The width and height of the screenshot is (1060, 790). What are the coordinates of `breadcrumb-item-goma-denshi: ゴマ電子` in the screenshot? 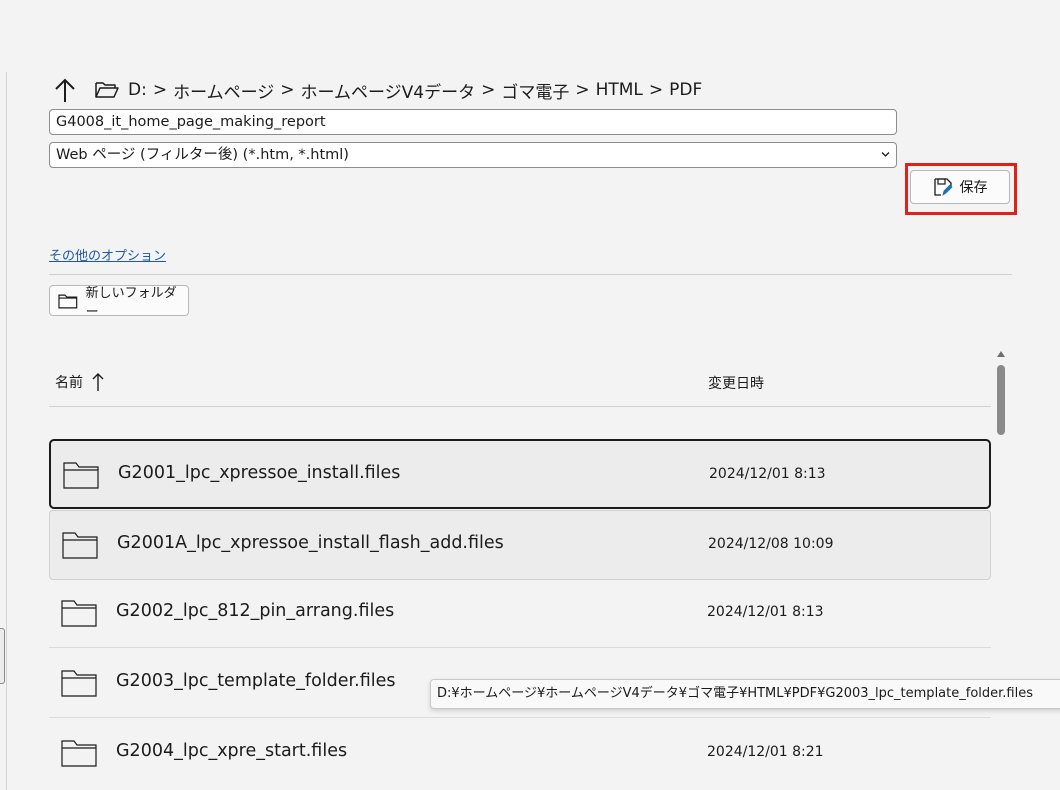 It's located at (535, 90).